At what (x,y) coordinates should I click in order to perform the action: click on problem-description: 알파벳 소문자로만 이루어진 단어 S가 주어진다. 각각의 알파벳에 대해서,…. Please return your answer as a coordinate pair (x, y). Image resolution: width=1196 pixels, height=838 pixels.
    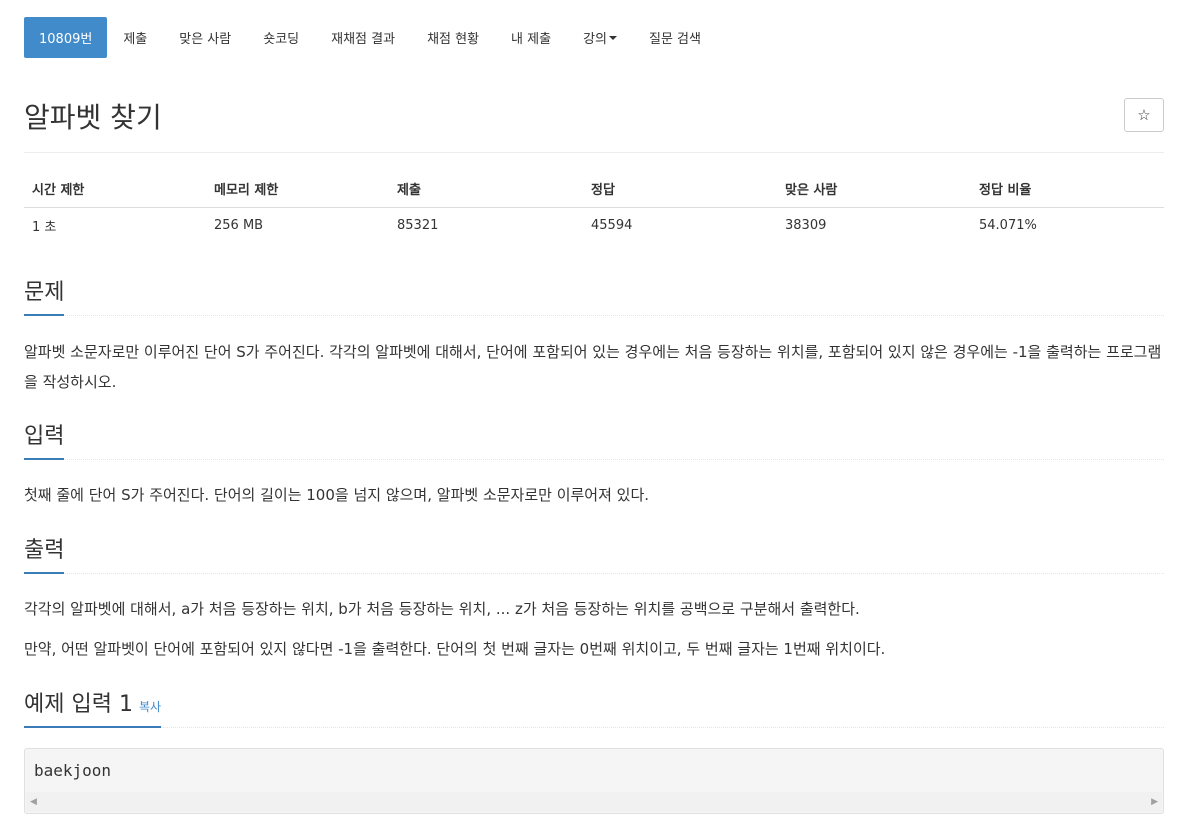
    Looking at the image, I should click on (593, 367).